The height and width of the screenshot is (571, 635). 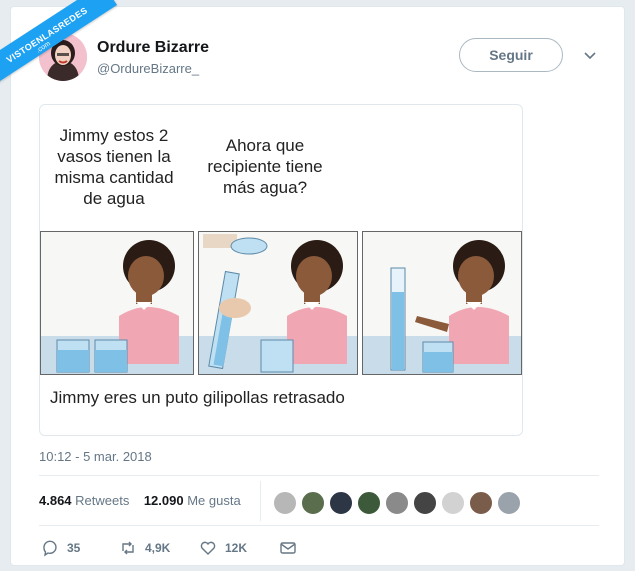 I want to click on comic-panel-3-art, so click(x=442, y=307).